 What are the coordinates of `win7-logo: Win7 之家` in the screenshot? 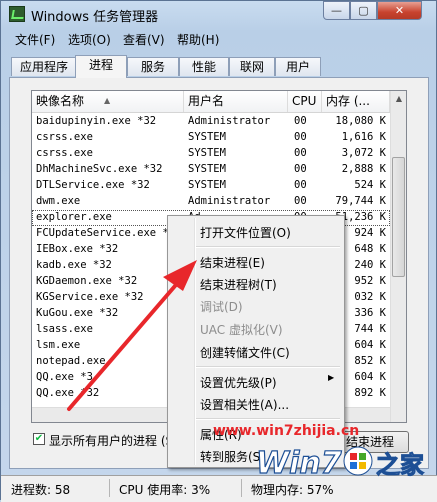 It's located at (340, 463).